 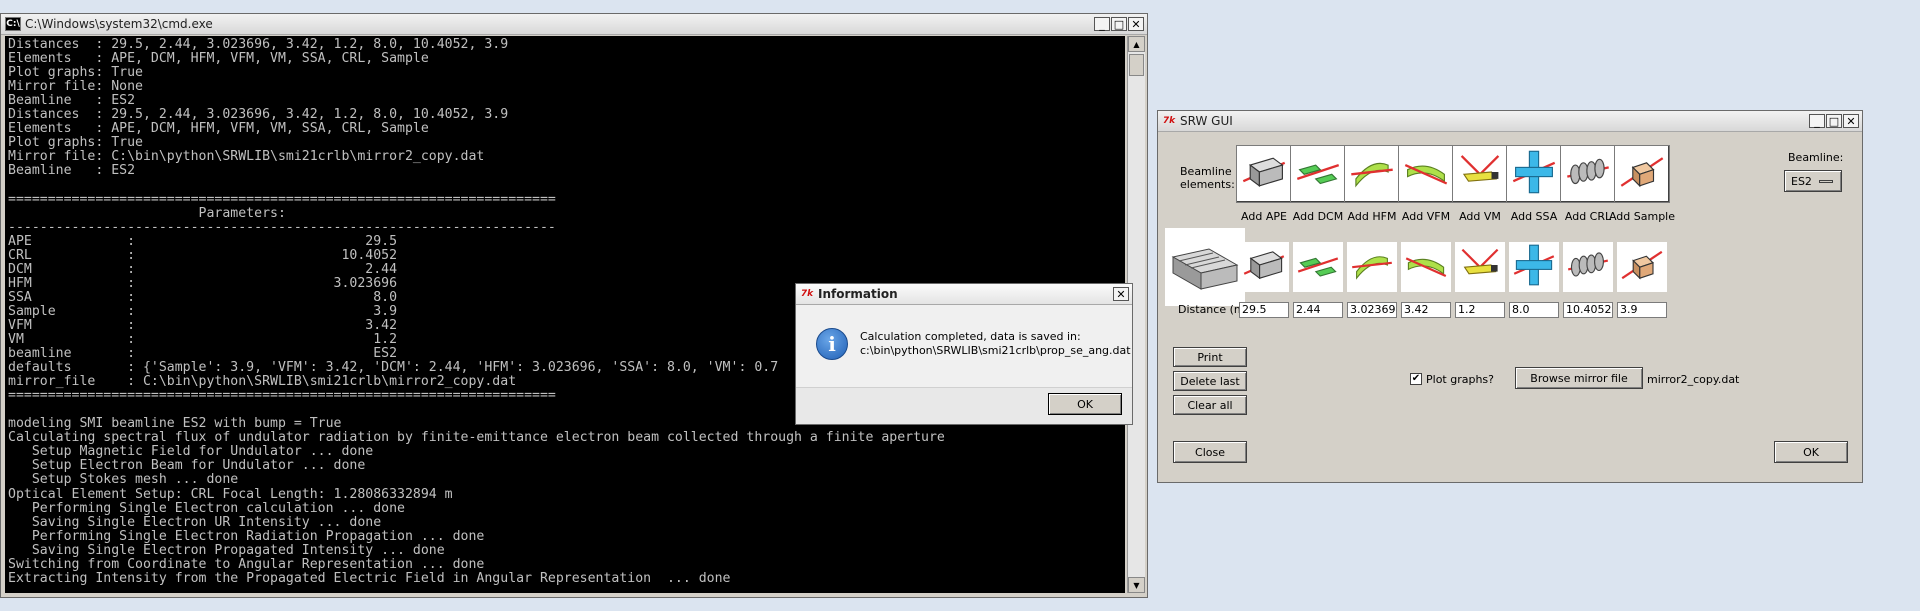 I want to click on add-hfm-button, so click(x=1372, y=174).